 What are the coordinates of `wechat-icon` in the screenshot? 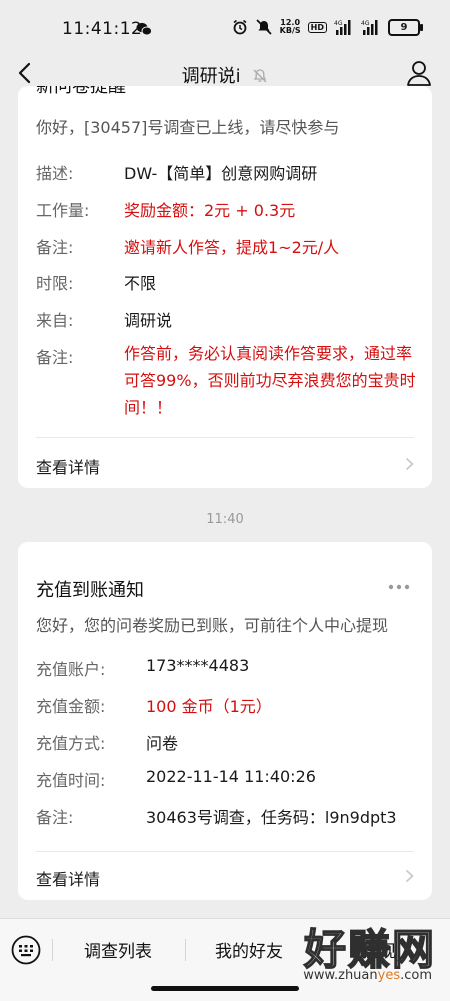 It's located at (144, 29).